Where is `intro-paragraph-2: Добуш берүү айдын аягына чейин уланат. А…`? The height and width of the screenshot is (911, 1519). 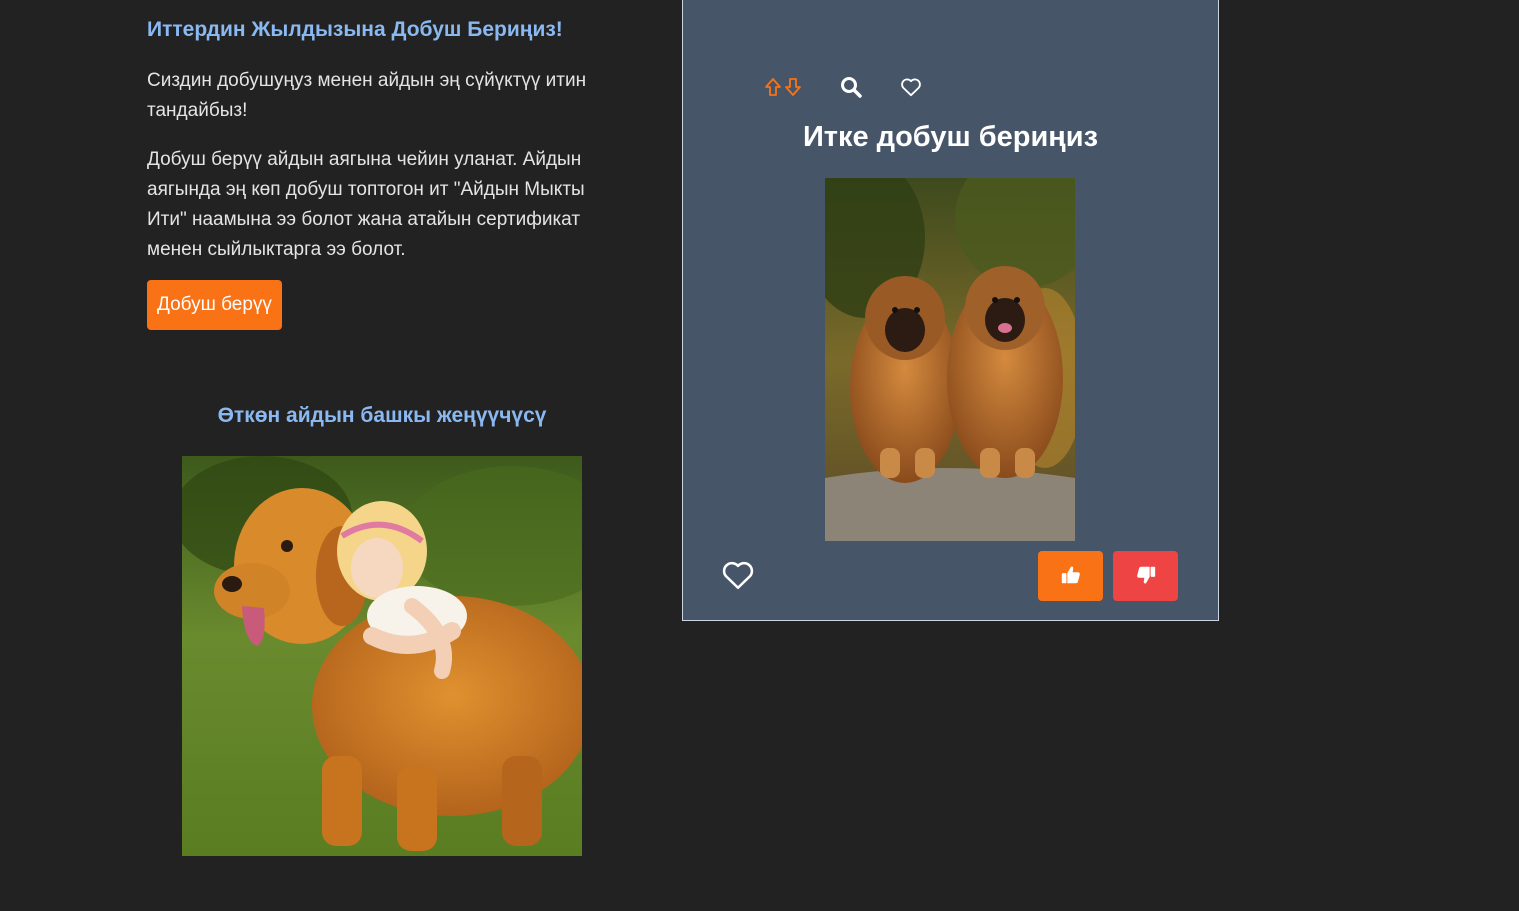 intro-paragraph-2: Добуш берүү айдын аягына чейин уланат. А… is located at coordinates (366, 204).